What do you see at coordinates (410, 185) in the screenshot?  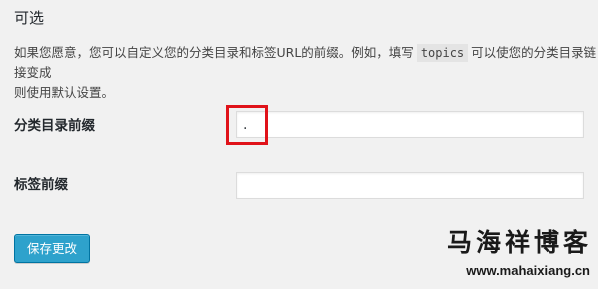 I see `tag-base-input` at bounding box center [410, 185].